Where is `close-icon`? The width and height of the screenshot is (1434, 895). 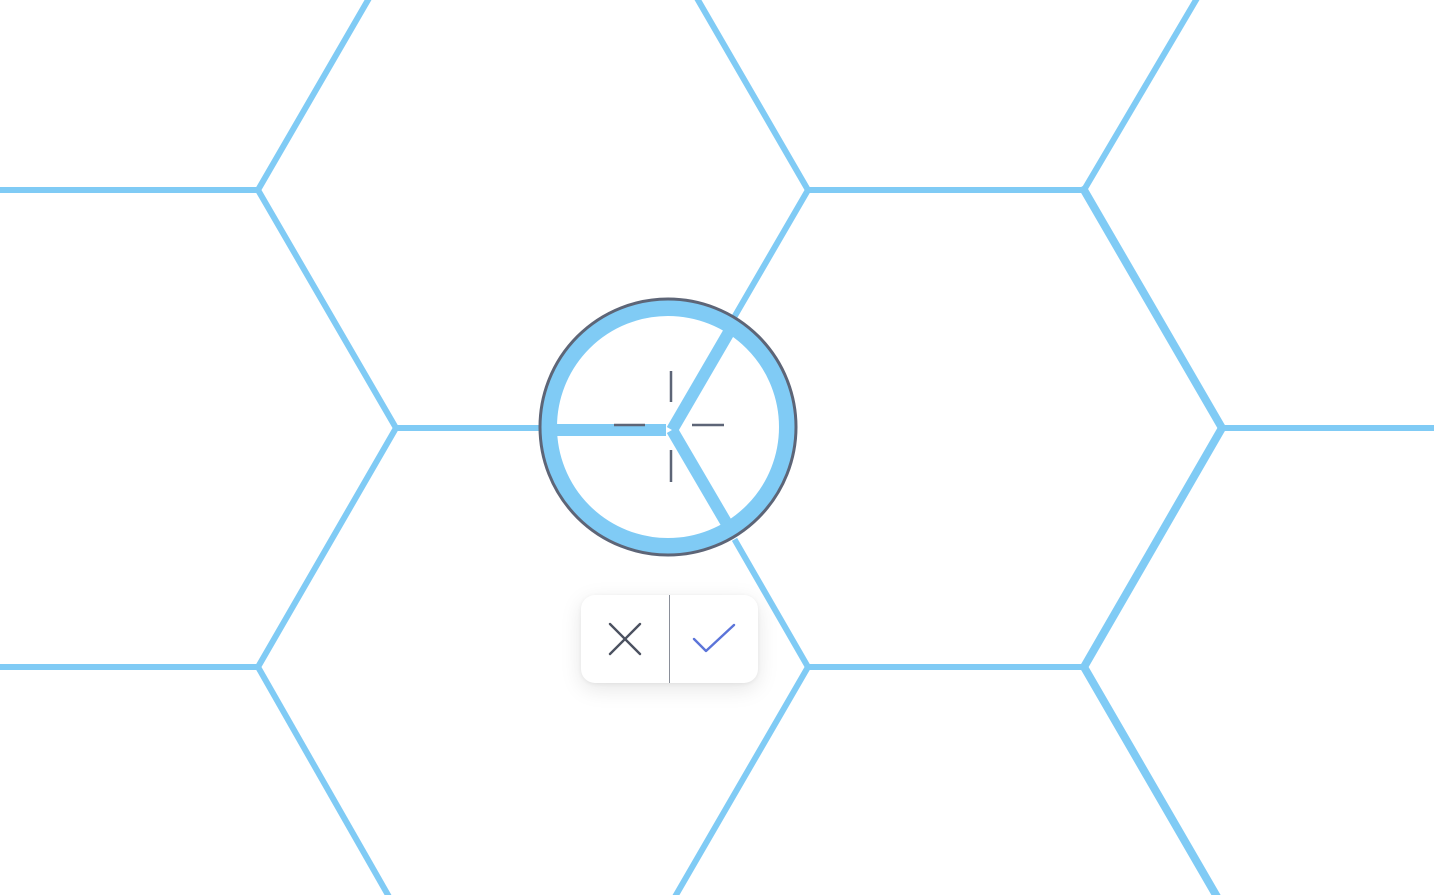
close-icon is located at coordinates (625, 639).